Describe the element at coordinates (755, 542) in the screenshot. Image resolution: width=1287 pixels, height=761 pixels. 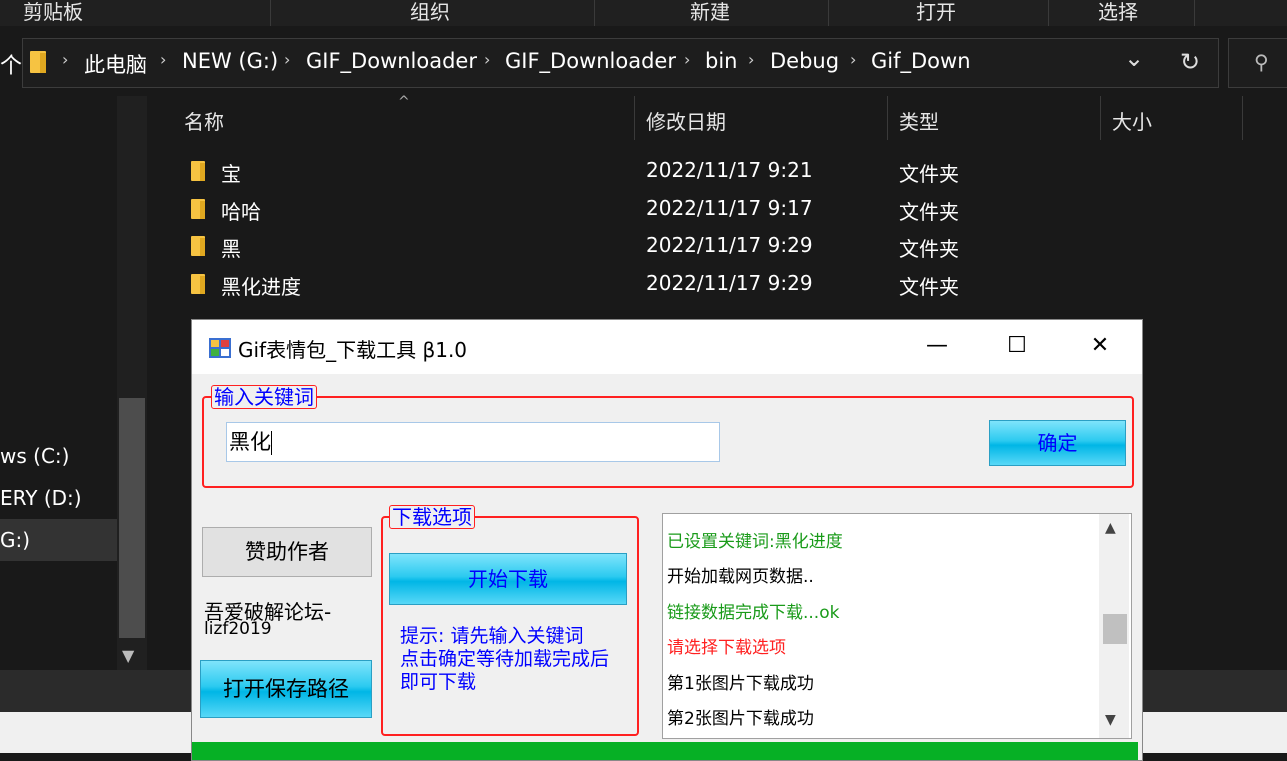
I see `log-line: 已设置关键词:黑化进度` at that location.